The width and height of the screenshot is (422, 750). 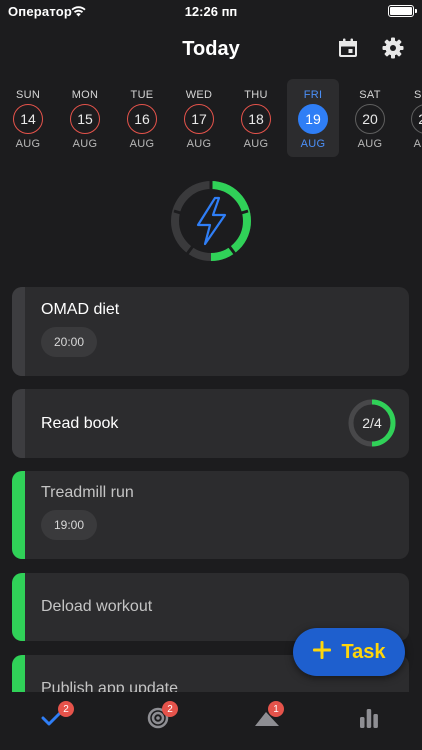 I want to click on lightning-bolt-icon, so click(x=211, y=221).